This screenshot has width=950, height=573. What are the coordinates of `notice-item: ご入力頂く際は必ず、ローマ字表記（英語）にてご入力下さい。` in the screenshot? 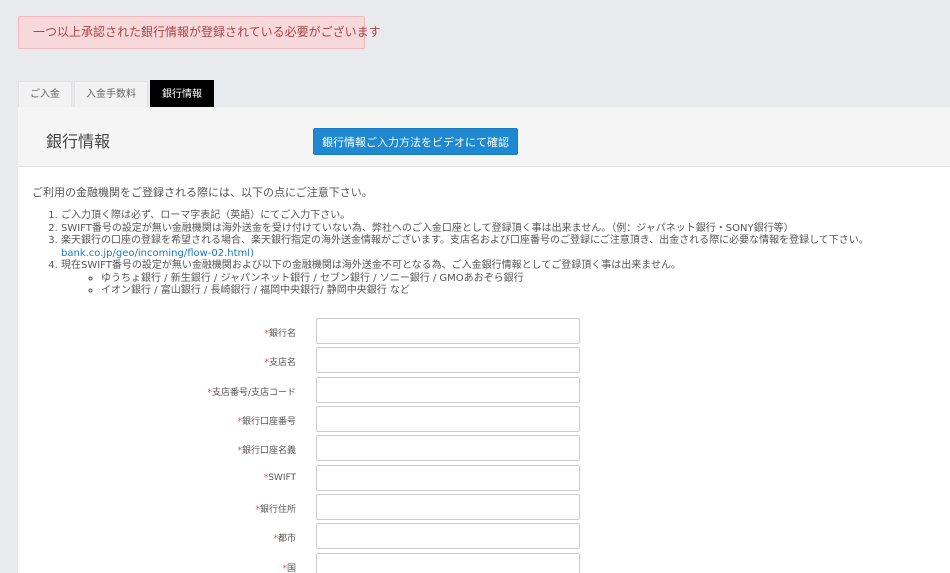 It's located at (505, 216).